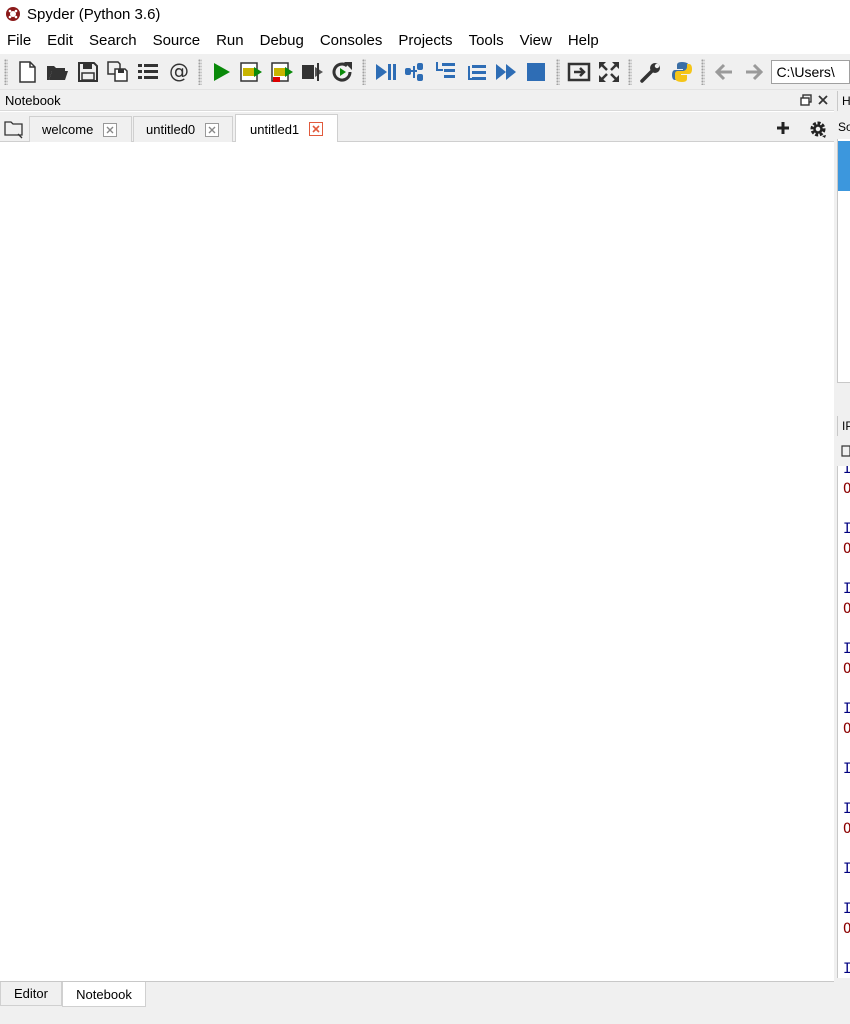 This screenshot has height=1024, width=850. I want to click on run-cell-advance-icon, so click(282, 71).